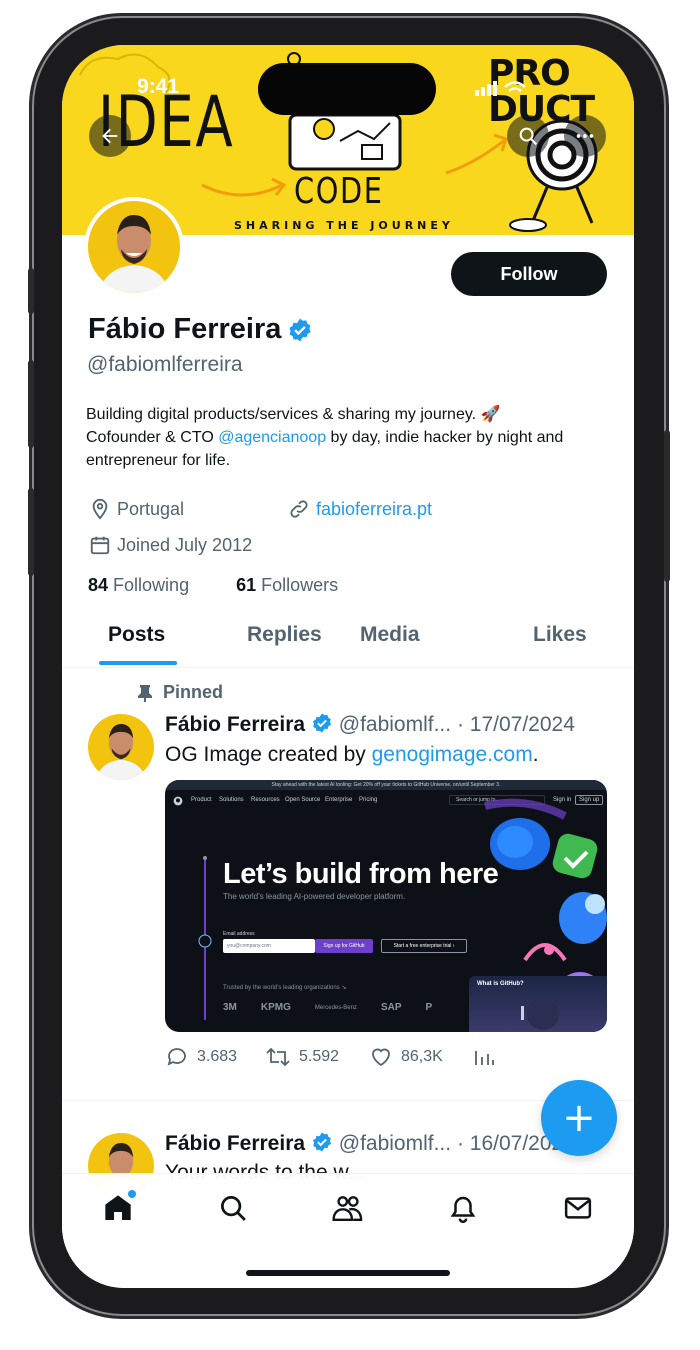  I want to click on profile-website: fabioferreira.pt, so click(360, 509).